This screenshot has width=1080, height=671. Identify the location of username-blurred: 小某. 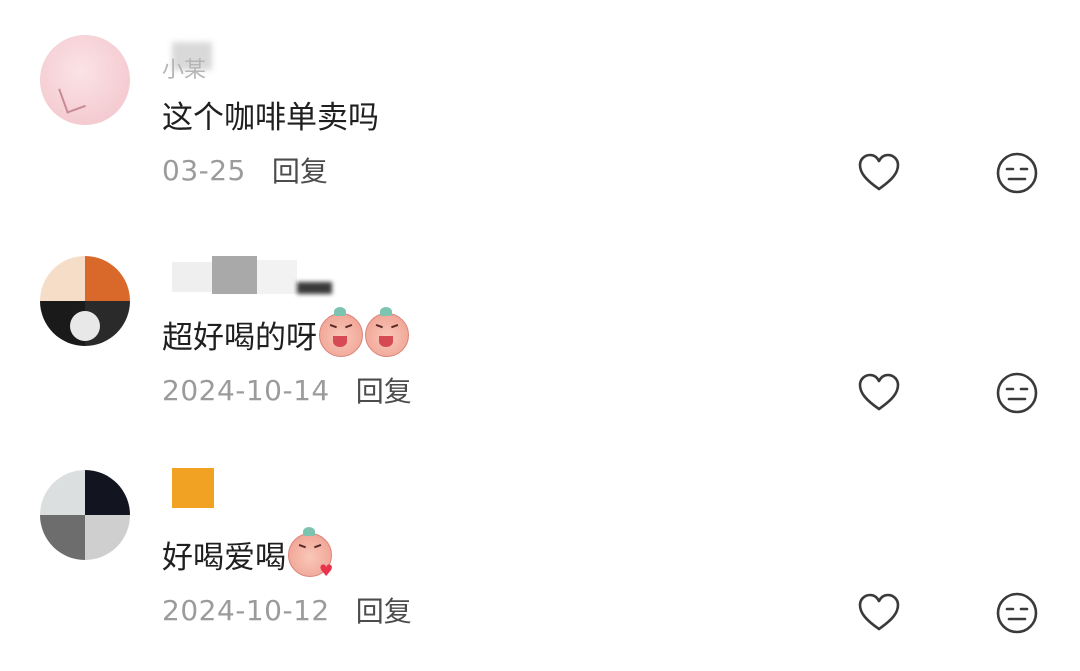
(197, 61).